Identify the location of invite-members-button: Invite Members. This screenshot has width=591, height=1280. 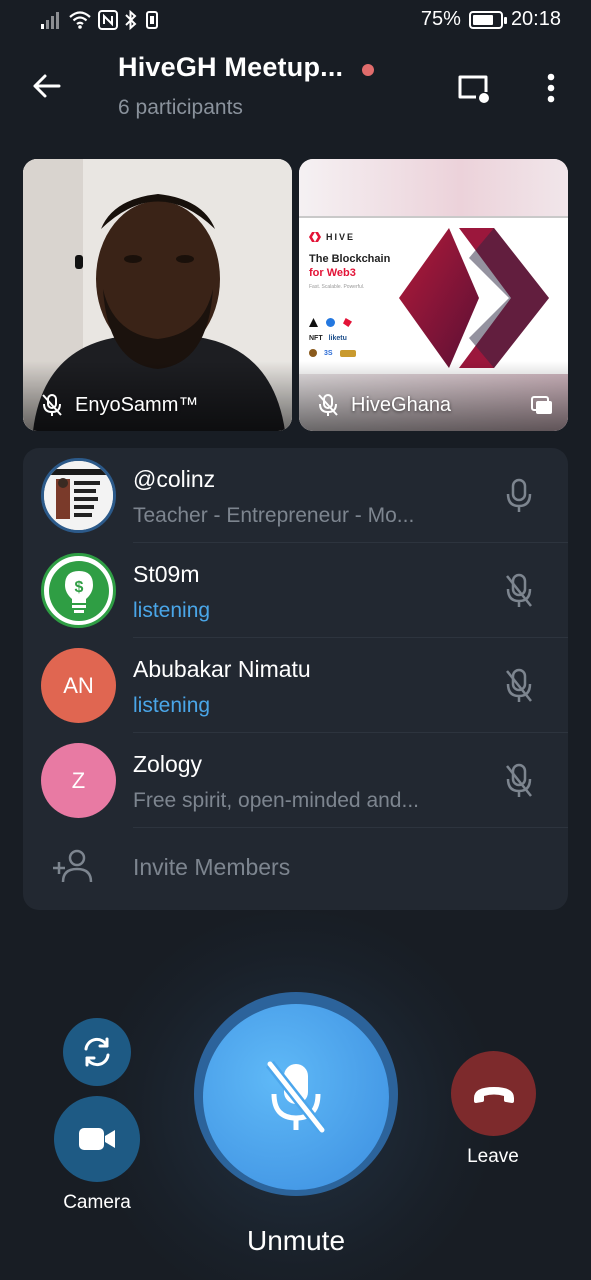
(295, 869).